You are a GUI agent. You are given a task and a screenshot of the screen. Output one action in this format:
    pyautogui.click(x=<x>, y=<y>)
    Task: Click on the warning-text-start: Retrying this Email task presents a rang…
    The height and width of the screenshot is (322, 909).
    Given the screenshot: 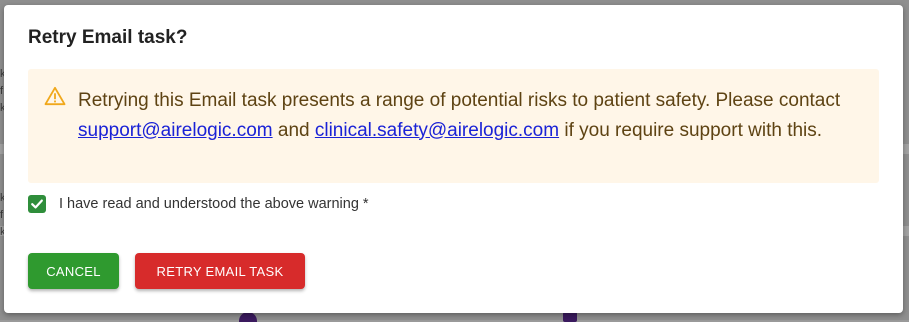 What is the action you would take?
    pyautogui.click(x=459, y=100)
    